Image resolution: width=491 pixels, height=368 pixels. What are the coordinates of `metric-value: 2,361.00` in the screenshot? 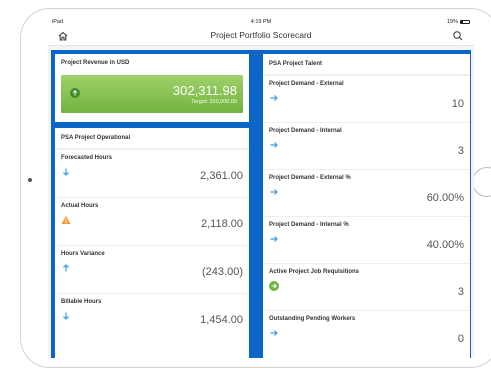 It's located at (221, 176).